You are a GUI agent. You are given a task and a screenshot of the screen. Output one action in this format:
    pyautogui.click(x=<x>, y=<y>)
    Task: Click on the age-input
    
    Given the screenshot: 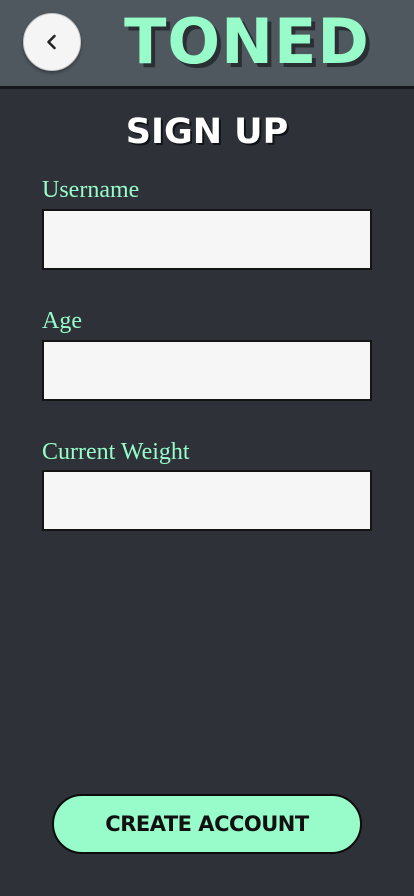 What is the action you would take?
    pyautogui.click(x=207, y=370)
    